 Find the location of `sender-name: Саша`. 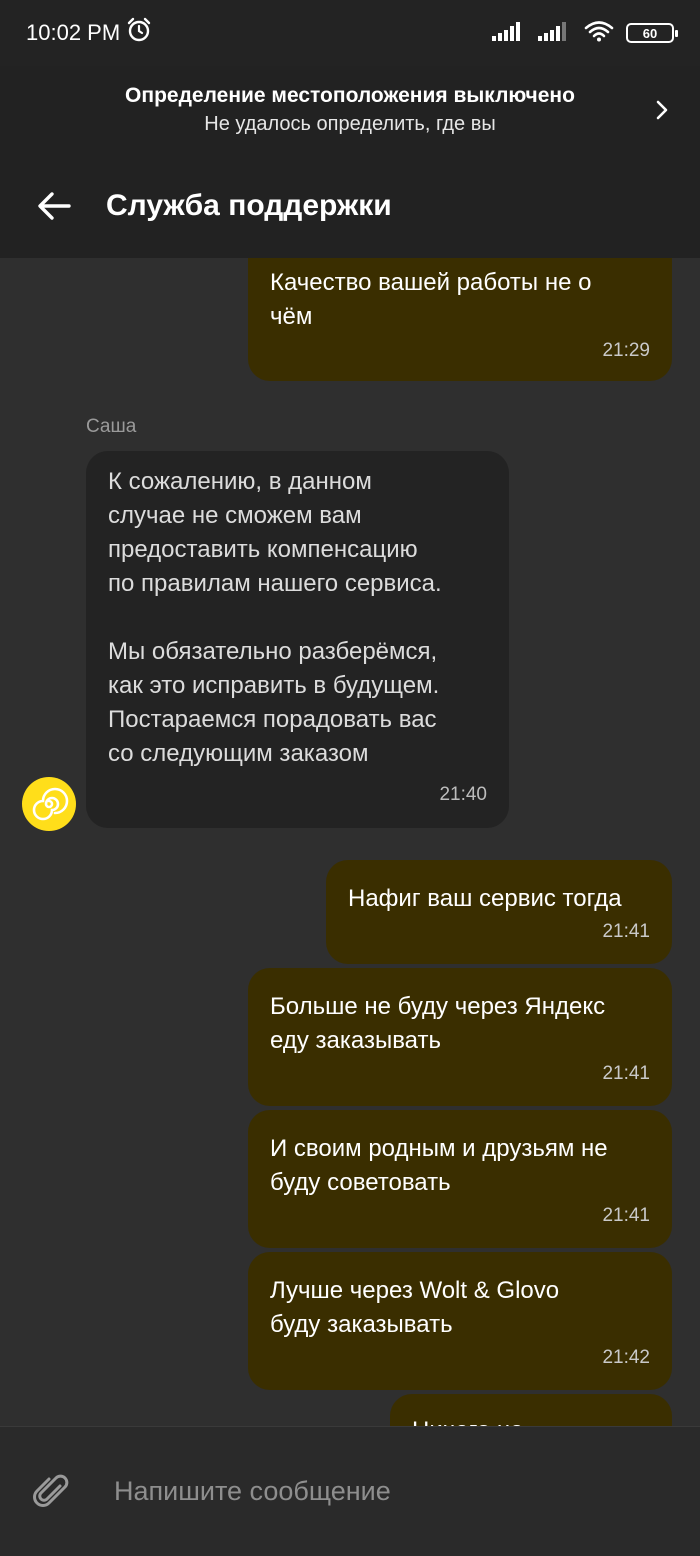

sender-name: Саша is located at coordinates (111, 426).